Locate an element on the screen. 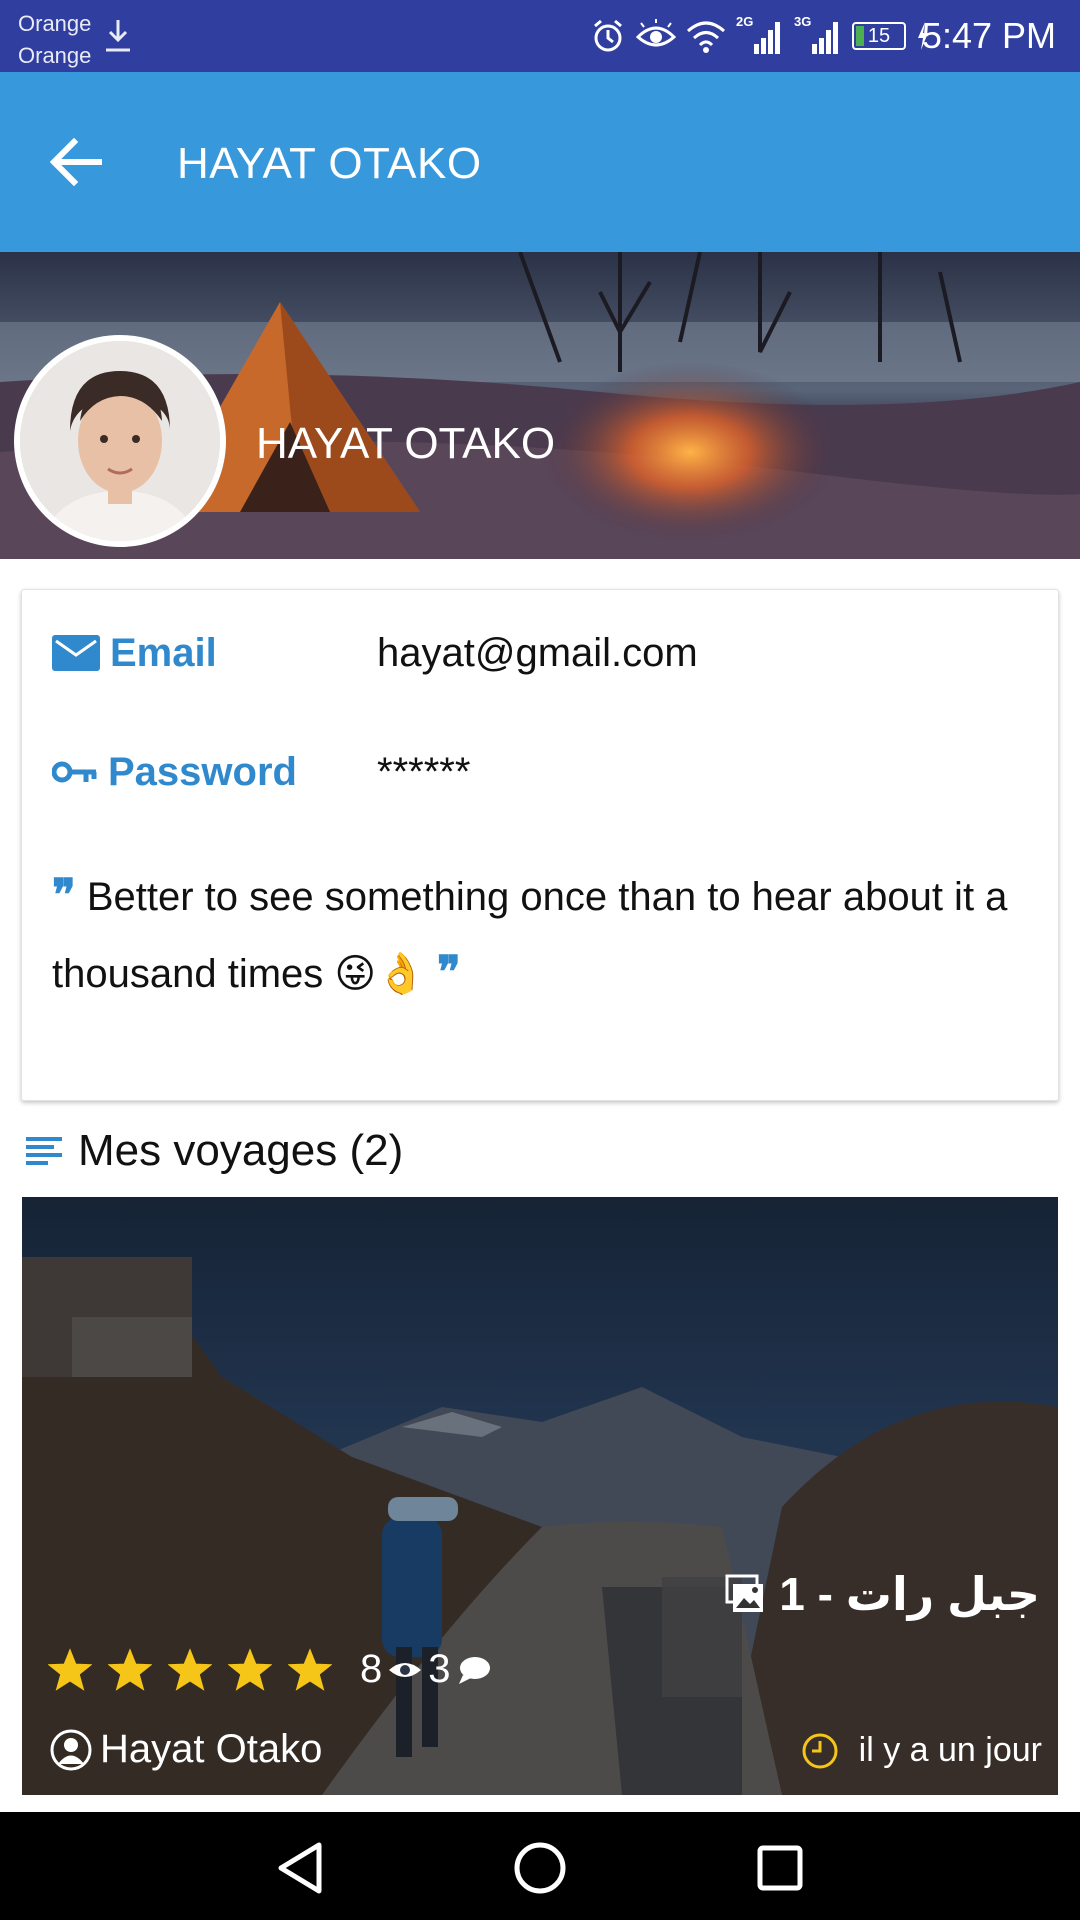 The width and height of the screenshot is (1080, 1920). rating-stars is located at coordinates (190, 1669).